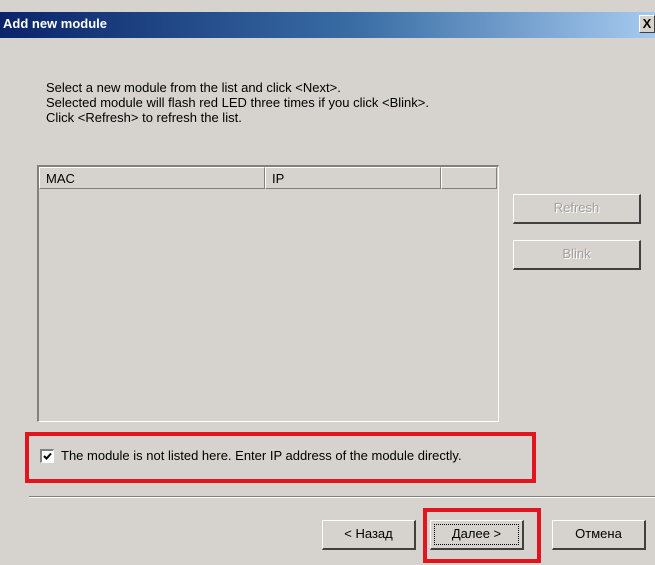 This screenshot has width=655, height=565. I want to click on footer-separator, so click(342, 497).